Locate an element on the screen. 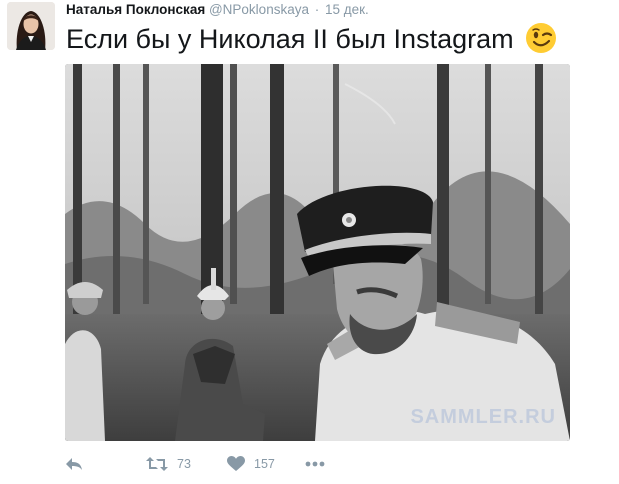 The width and height of the screenshot is (619, 484). photo-watermark: SAMMLER.RU is located at coordinates (483, 417).